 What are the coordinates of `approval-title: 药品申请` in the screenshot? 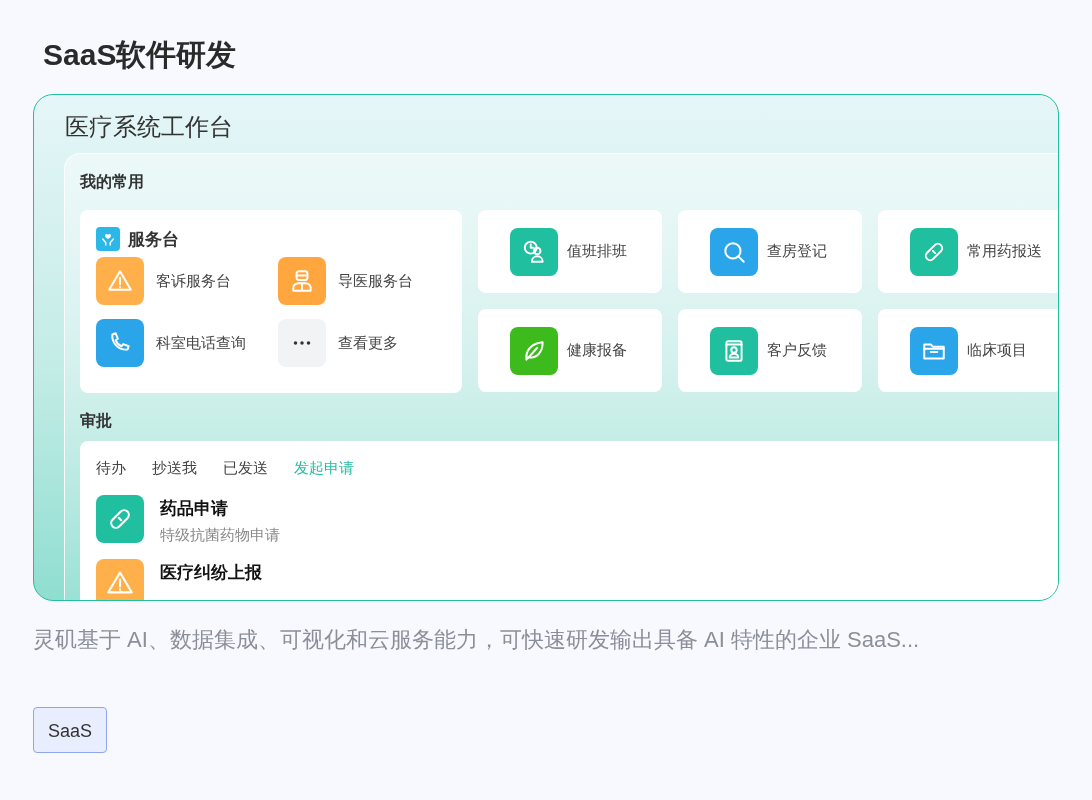 It's located at (194, 508).